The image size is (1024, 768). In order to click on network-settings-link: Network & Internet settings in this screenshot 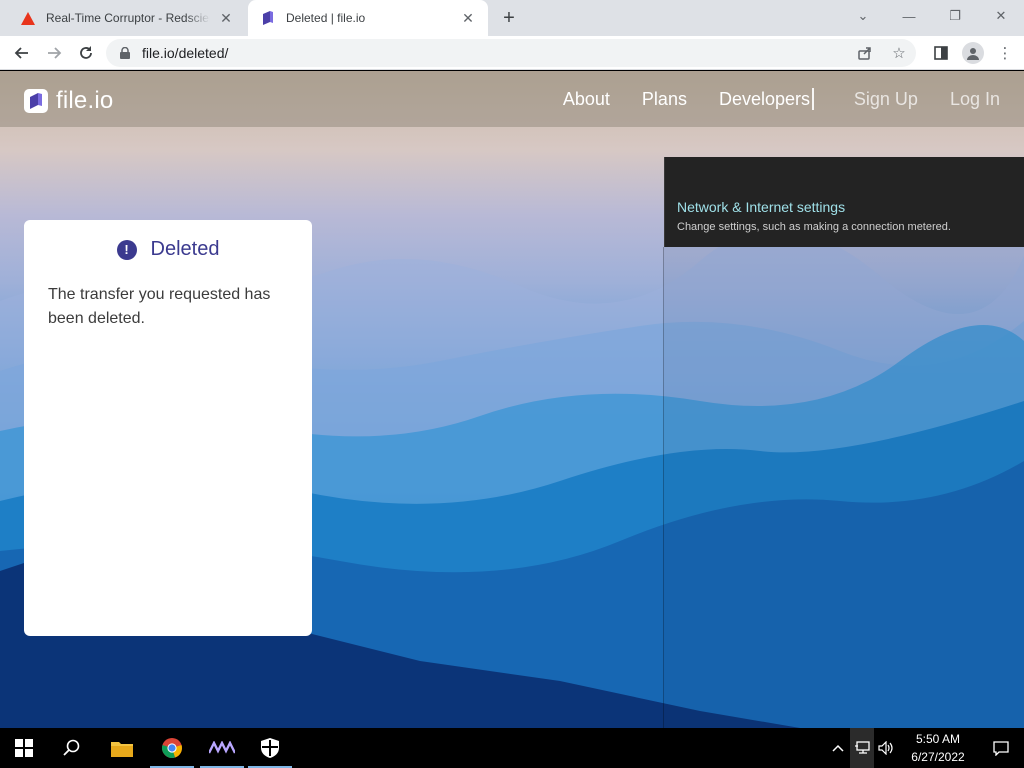, I will do `click(761, 207)`.